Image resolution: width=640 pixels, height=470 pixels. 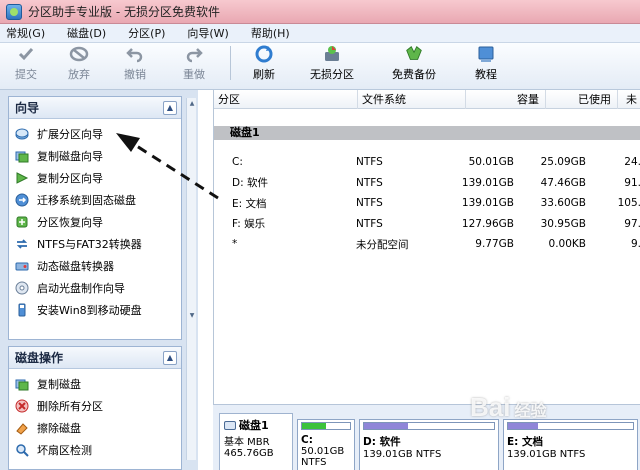 I want to click on disk-op-delete-all: 删除所有分区, so click(x=98, y=406).